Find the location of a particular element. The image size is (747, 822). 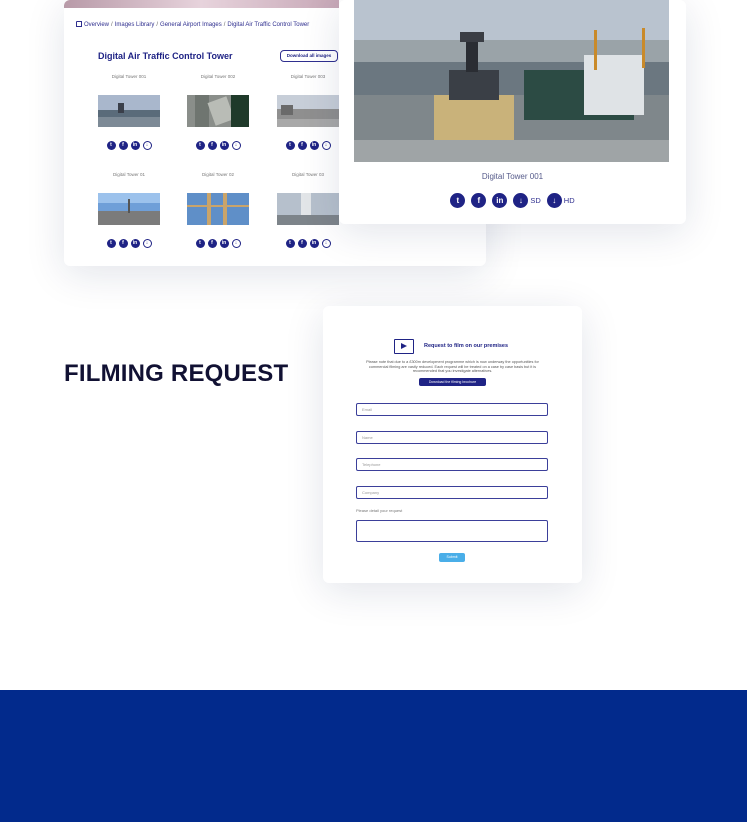

hero-image-strip is located at coordinates (201, 4).